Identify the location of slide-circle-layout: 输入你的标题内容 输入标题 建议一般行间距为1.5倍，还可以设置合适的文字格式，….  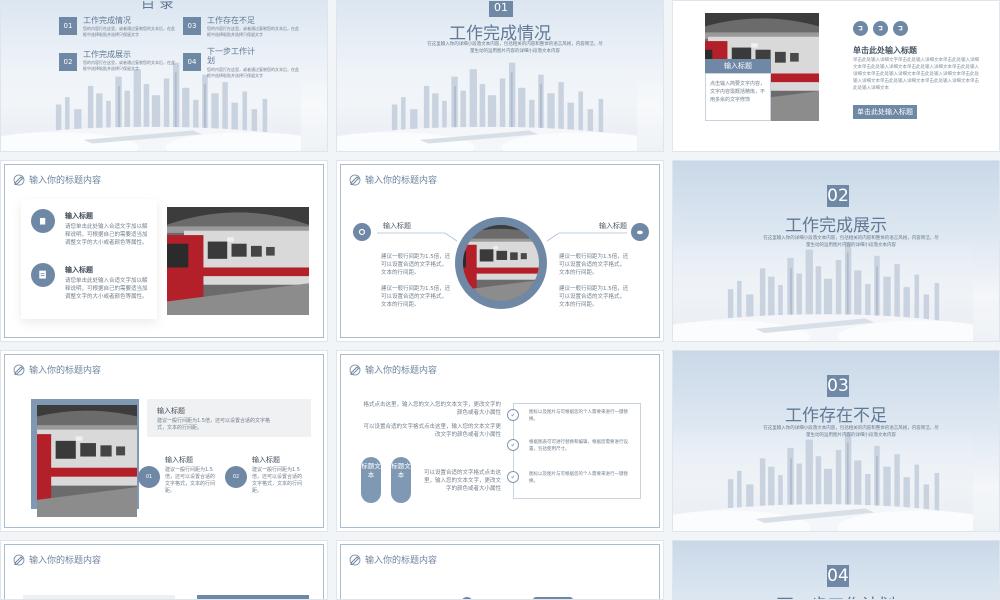
(500, 251).